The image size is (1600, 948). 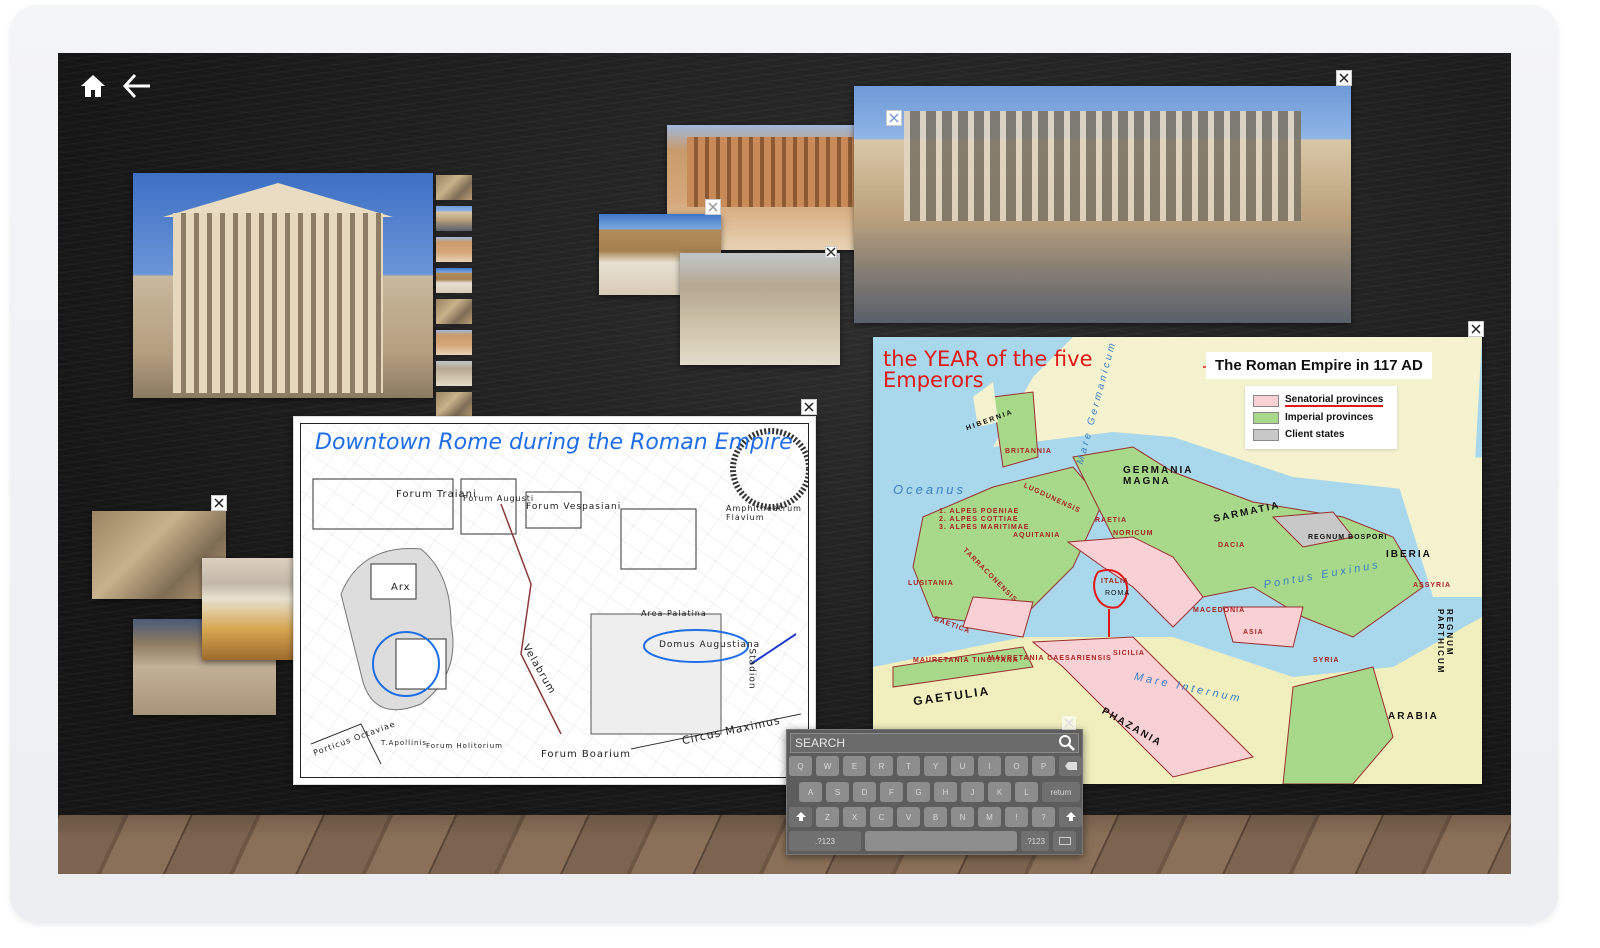 I want to click on map-label: Area Palatina, so click(x=674, y=613).